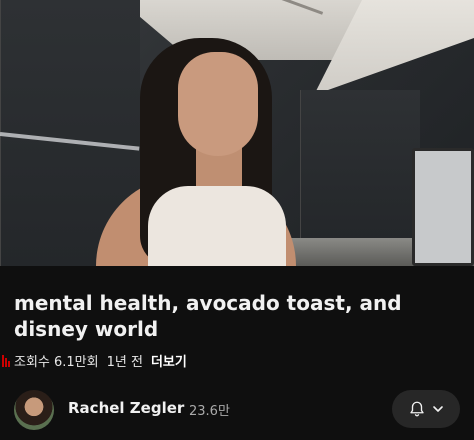 This screenshot has height=440, width=474. What do you see at coordinates (217, 226) in the screenshot?
I see `person-top` at bounding box center [217, 226].